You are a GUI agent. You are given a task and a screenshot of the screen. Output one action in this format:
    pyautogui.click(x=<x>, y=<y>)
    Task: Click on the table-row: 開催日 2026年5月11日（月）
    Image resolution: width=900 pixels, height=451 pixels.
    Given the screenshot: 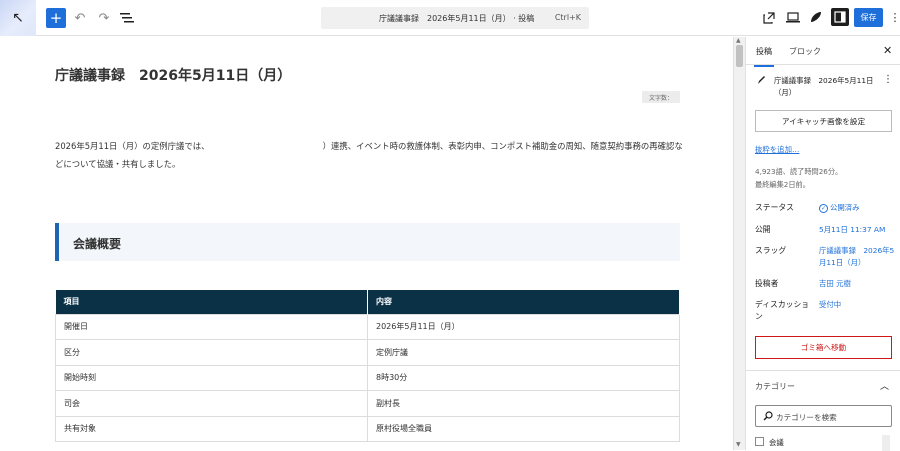 What is the action you would take?
    pyautogui.click(x=367, y=326)
    